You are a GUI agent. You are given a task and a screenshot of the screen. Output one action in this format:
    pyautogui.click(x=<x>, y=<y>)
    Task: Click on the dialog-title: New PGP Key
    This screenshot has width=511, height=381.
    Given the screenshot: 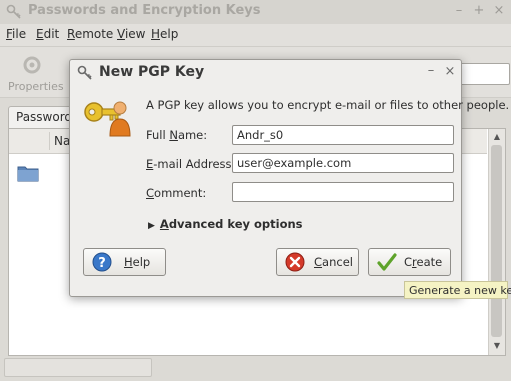 What is the action you would take?
    pyautogui.click(x=152, y=72)
    